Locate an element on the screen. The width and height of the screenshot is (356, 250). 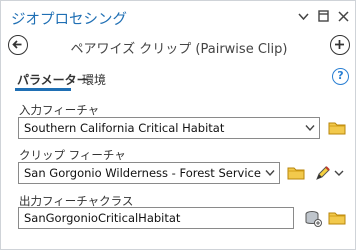
input-features-arrow is located at coordinates (310, 128).